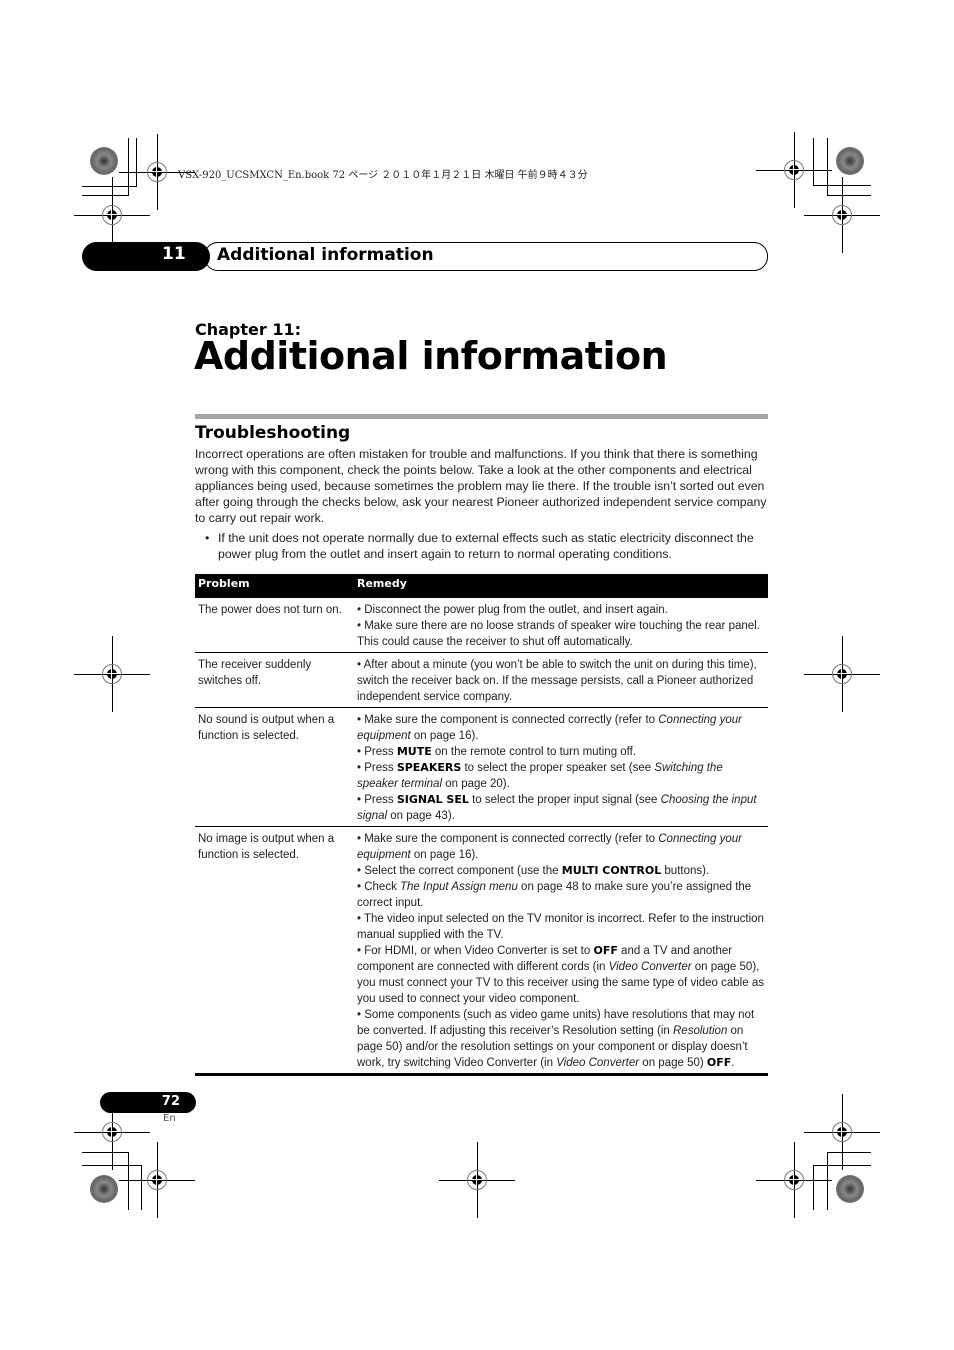 The width and height of the screenshot is (954, 1350). What do you see at coordinates (561, 586) in the screenshot?
I see `column-header-remedy: Remedy` at bounding box center [561, 586].